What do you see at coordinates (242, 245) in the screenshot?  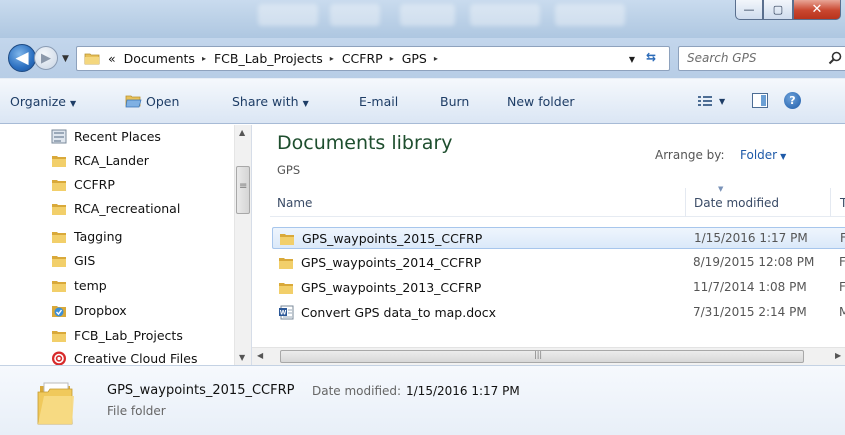 I see `navigation-pane-scrollbar: ▲ ▼` at bounding box center [242, 245].